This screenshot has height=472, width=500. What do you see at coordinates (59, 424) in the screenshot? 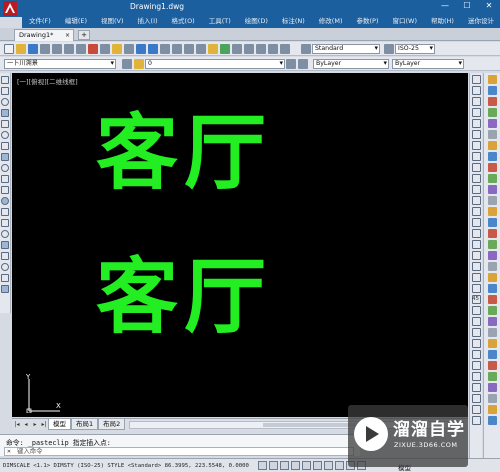
I see `tab-model: 模型` at bounding box center [59, 424].